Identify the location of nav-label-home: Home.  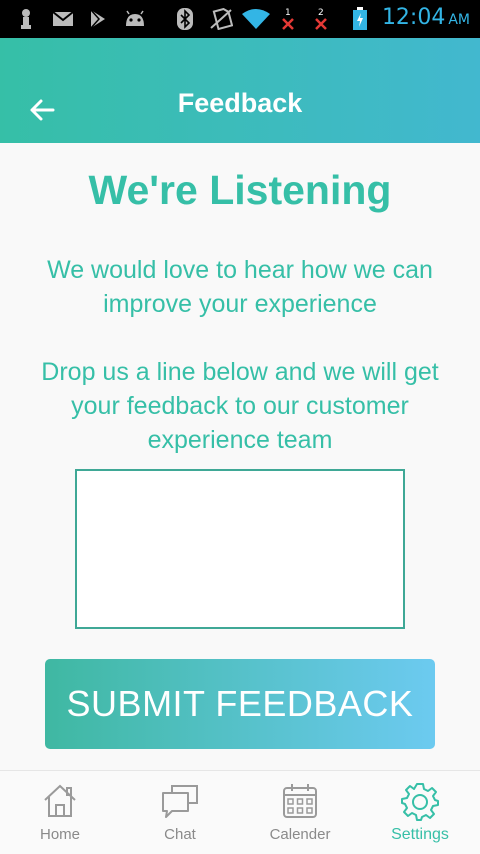
(59, 834).